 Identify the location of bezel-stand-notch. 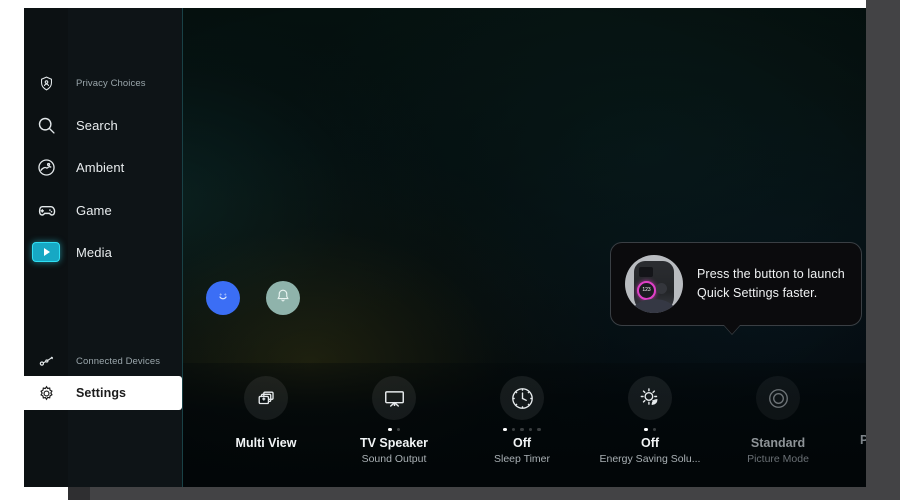
(79, 493).